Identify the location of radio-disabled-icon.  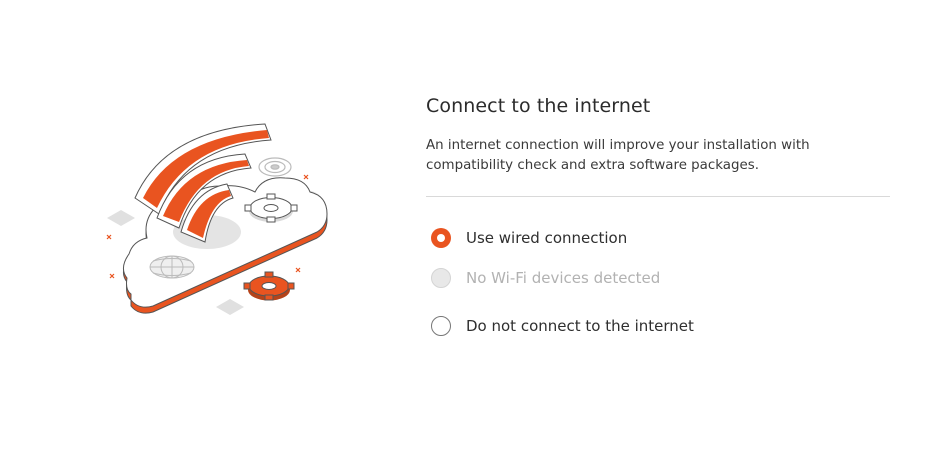
(441, 278).